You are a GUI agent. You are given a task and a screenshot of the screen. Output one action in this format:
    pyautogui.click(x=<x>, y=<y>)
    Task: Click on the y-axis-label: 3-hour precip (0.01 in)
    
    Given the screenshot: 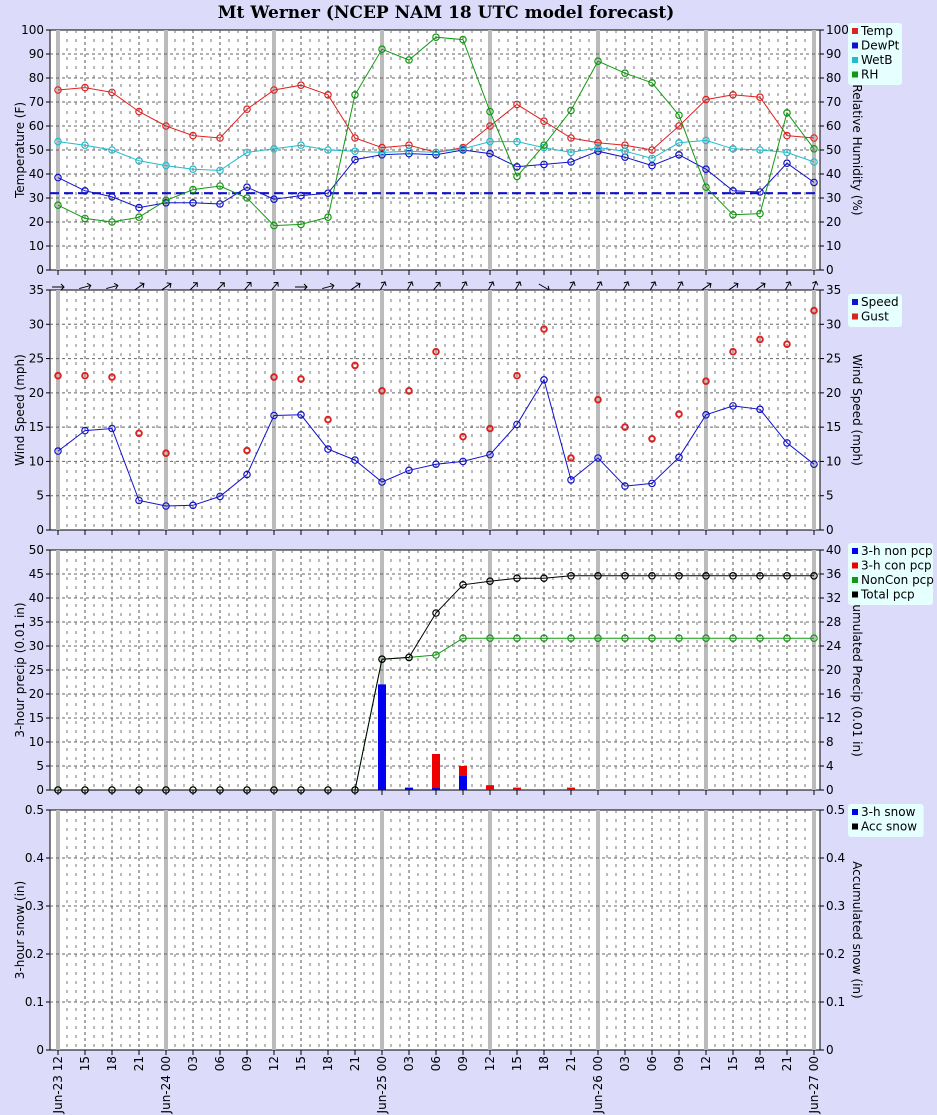 What is the action you would take?
    pyautogui.click(x=20, y=669)
    